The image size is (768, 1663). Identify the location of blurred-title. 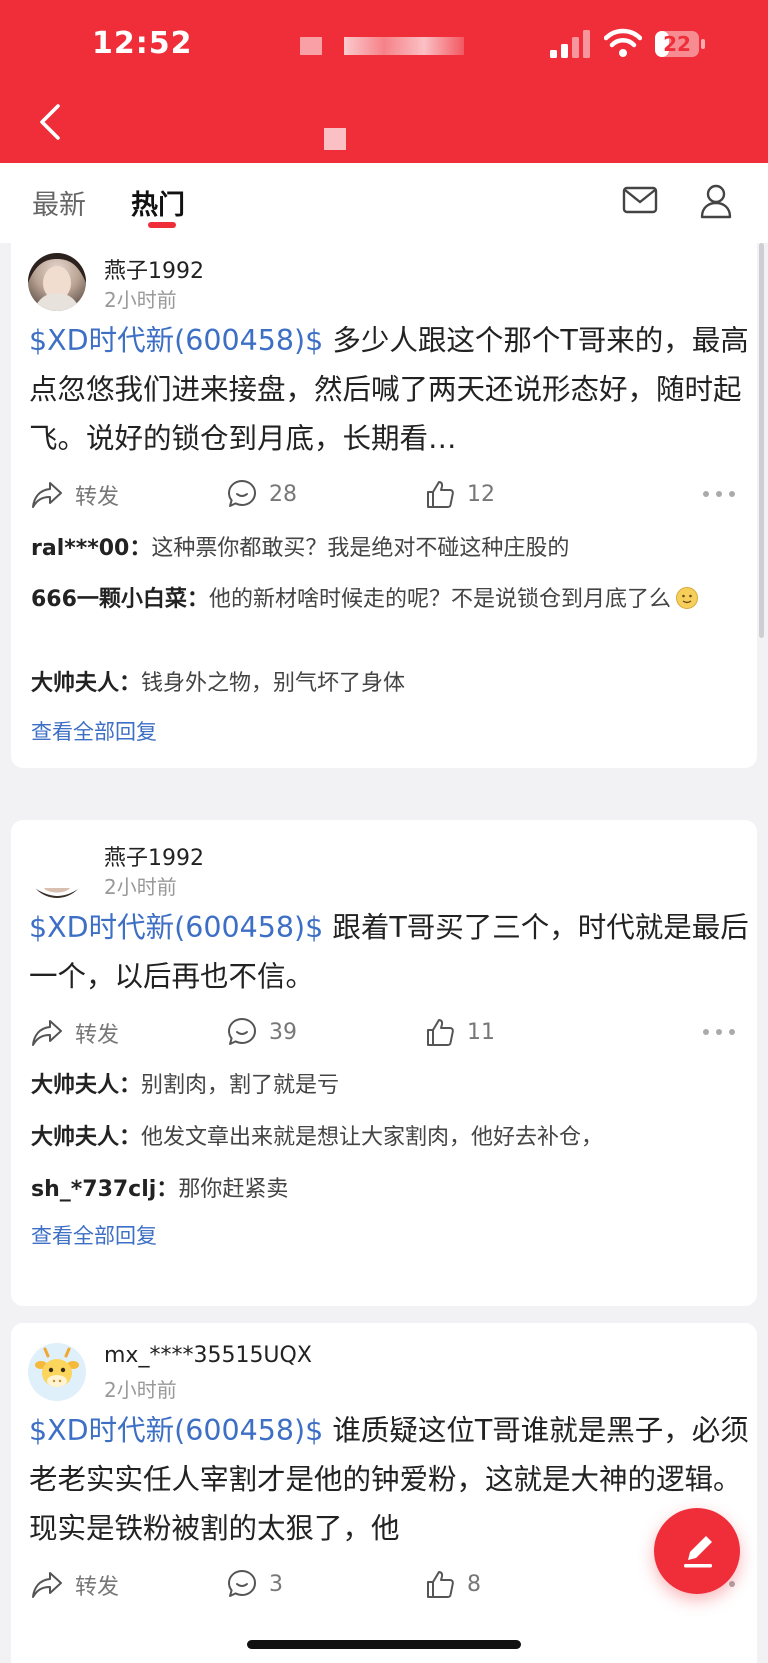
(335, 139).